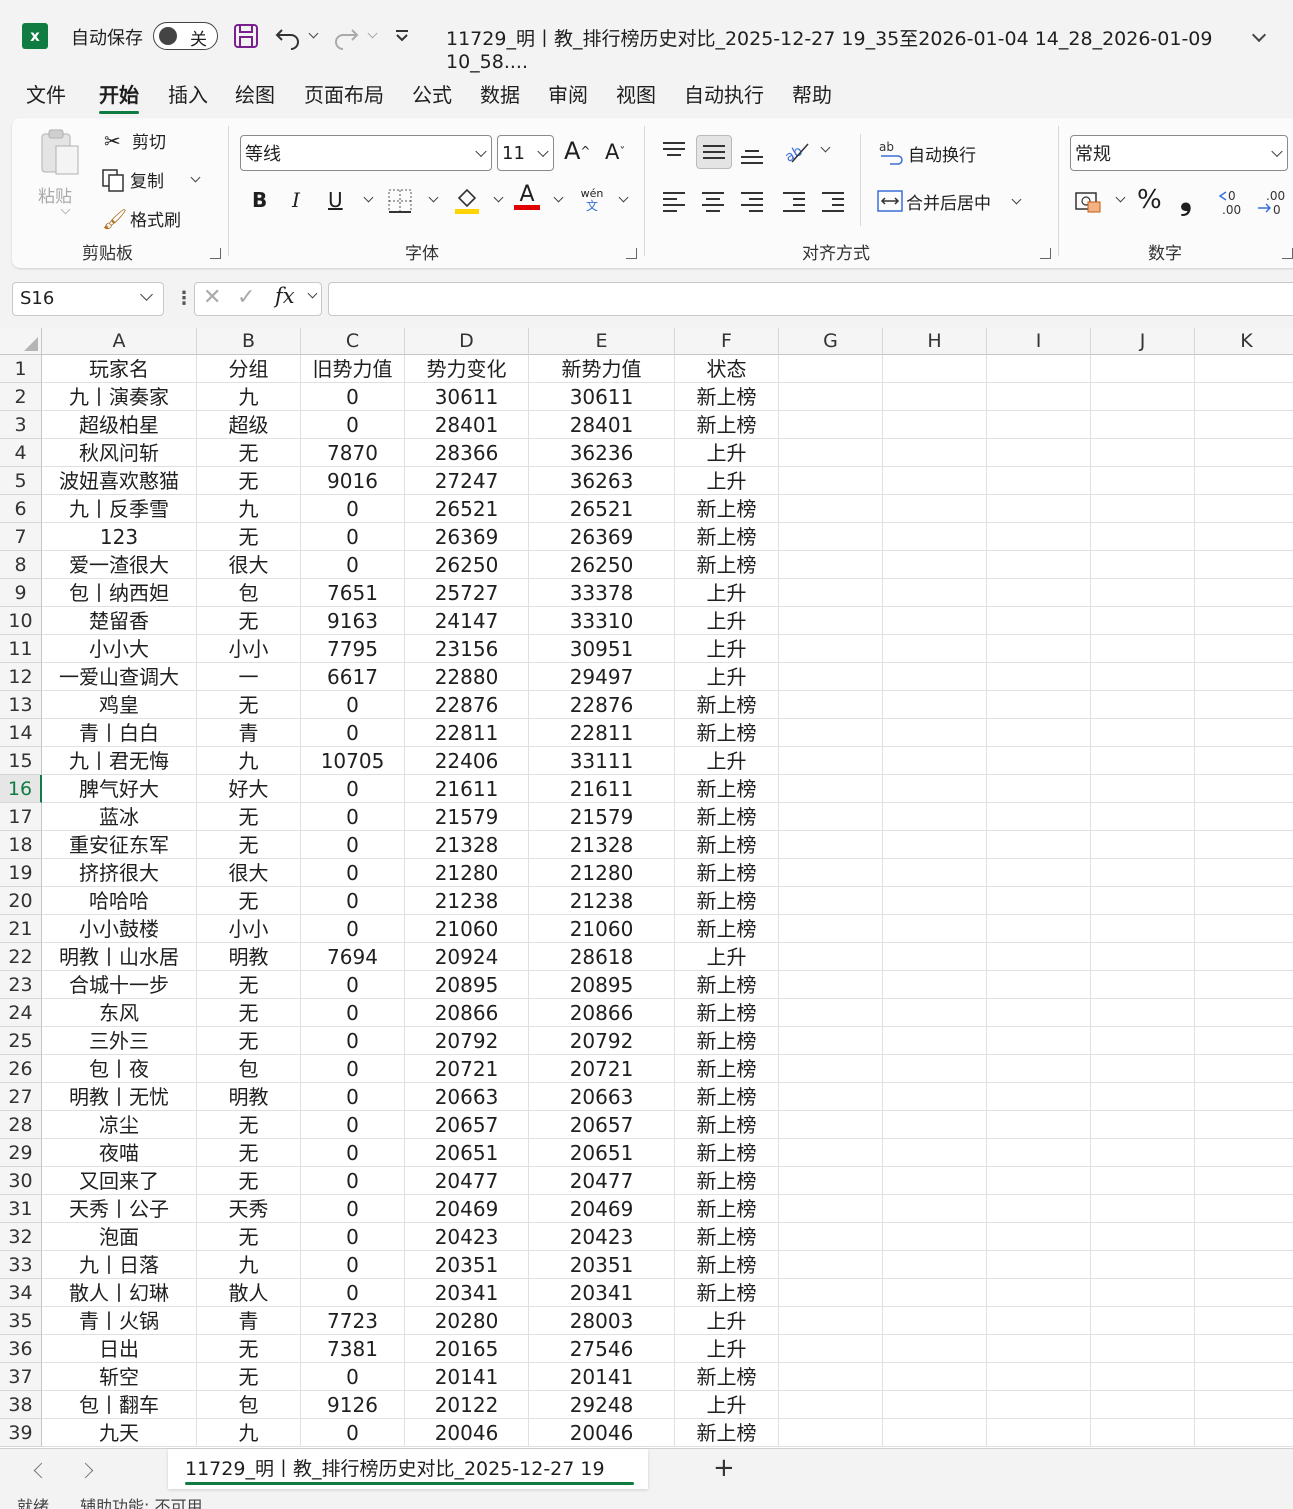 The height and width of the screenshot is (1509, 1293). What do you see at coordinates (602, 649) in the screenshot?
I see `table-cell: 30951` at bounding box center [602, 649].